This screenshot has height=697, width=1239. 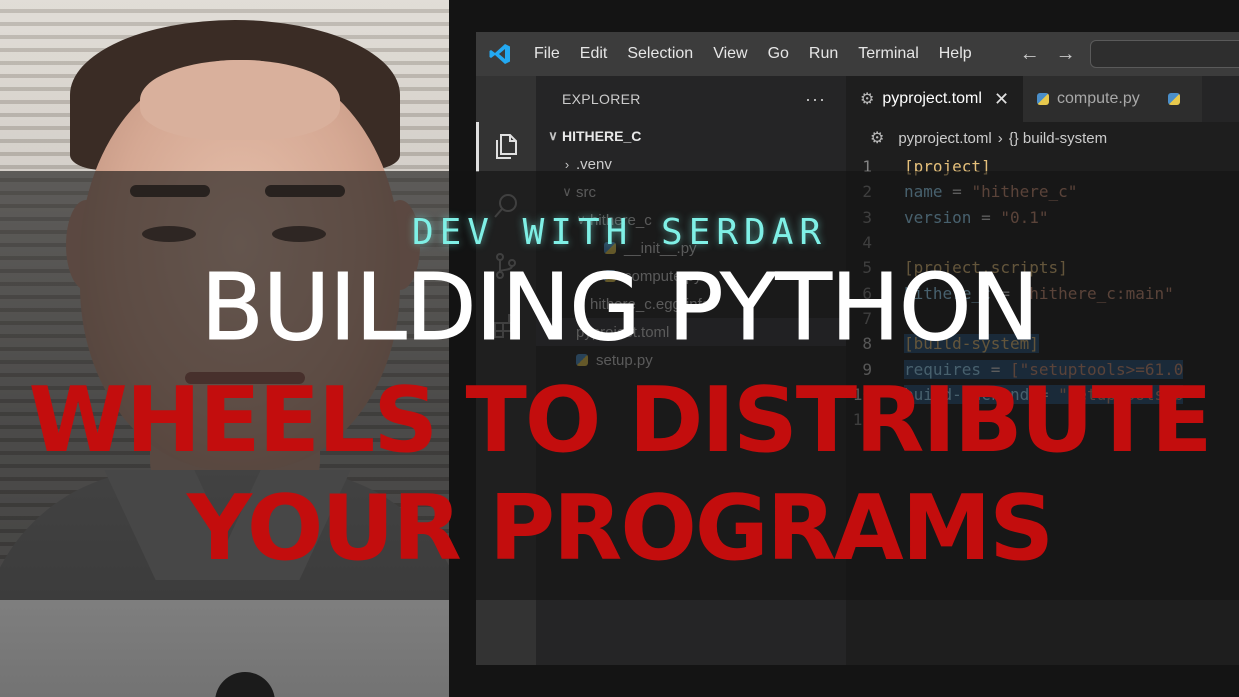 What do you see at coordinates (1098, 98) in the screenshot?
I see `tab-label: compute.py` at bounding box center [1098, 98].